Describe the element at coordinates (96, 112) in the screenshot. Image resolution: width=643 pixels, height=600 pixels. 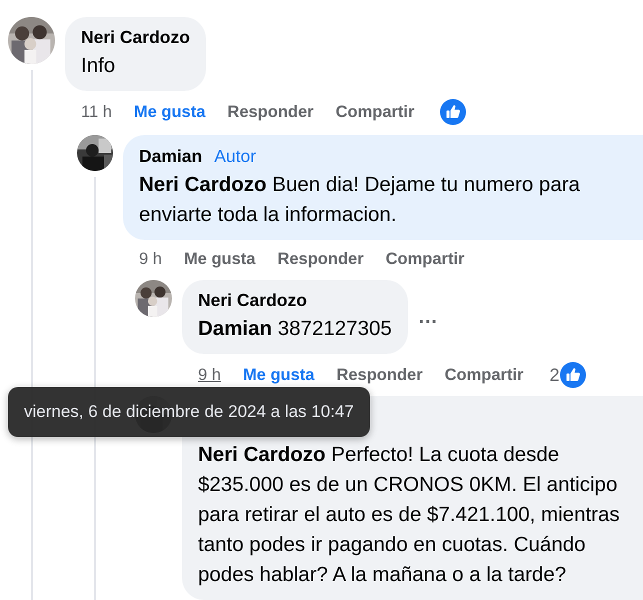
I see `timestamp-link: 11 h` at that location.